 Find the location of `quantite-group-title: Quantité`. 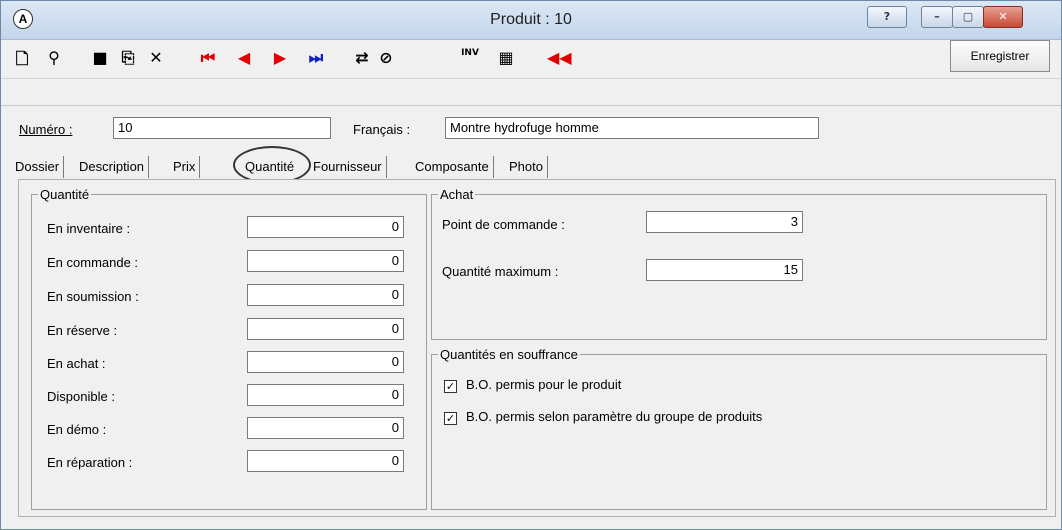

quantite-group-title: Quantité is located at coordinates (65, 194).